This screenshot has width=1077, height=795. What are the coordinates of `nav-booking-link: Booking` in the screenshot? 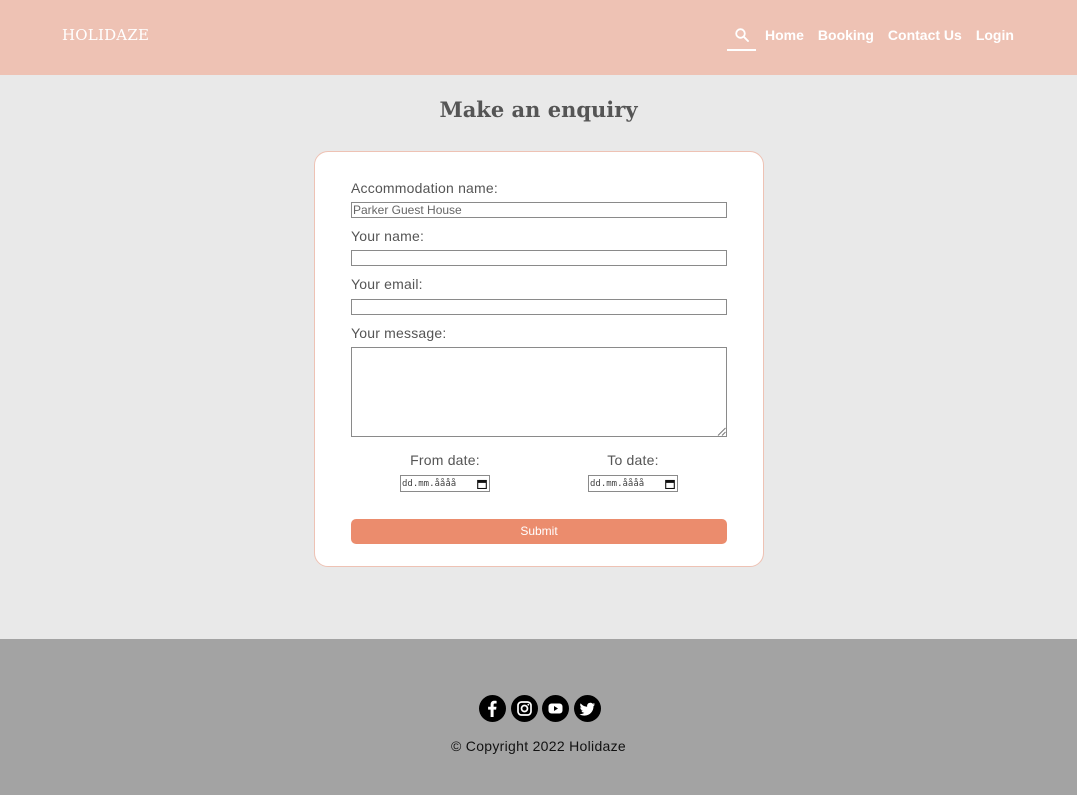 It's located at (846, 35).